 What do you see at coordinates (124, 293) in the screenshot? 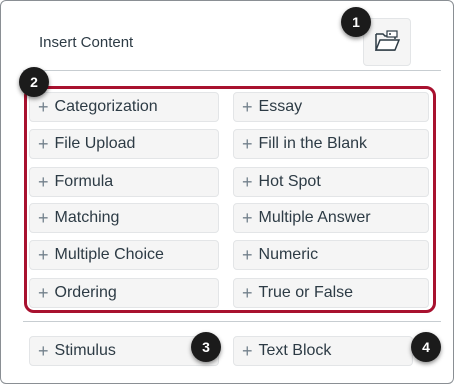
I see `item-ordering: + Ordering` at bounding box center [124, 293].